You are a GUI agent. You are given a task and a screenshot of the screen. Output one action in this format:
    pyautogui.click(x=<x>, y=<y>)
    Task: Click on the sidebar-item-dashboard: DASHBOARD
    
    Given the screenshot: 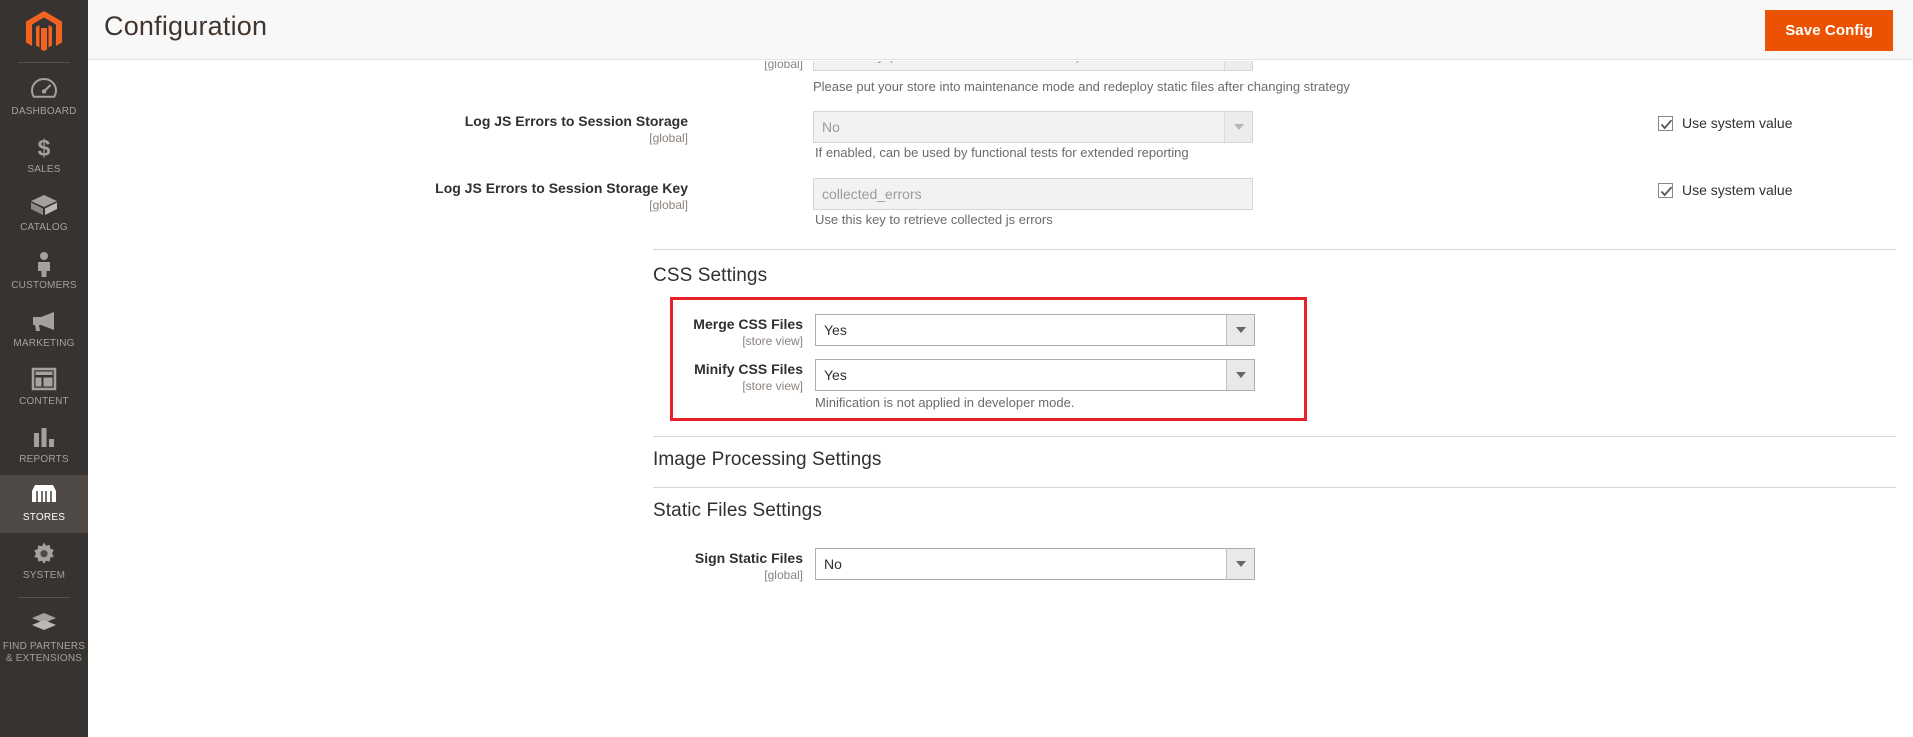 What is the action you would take?
    pyautogui.click(x=44, y=98)
    